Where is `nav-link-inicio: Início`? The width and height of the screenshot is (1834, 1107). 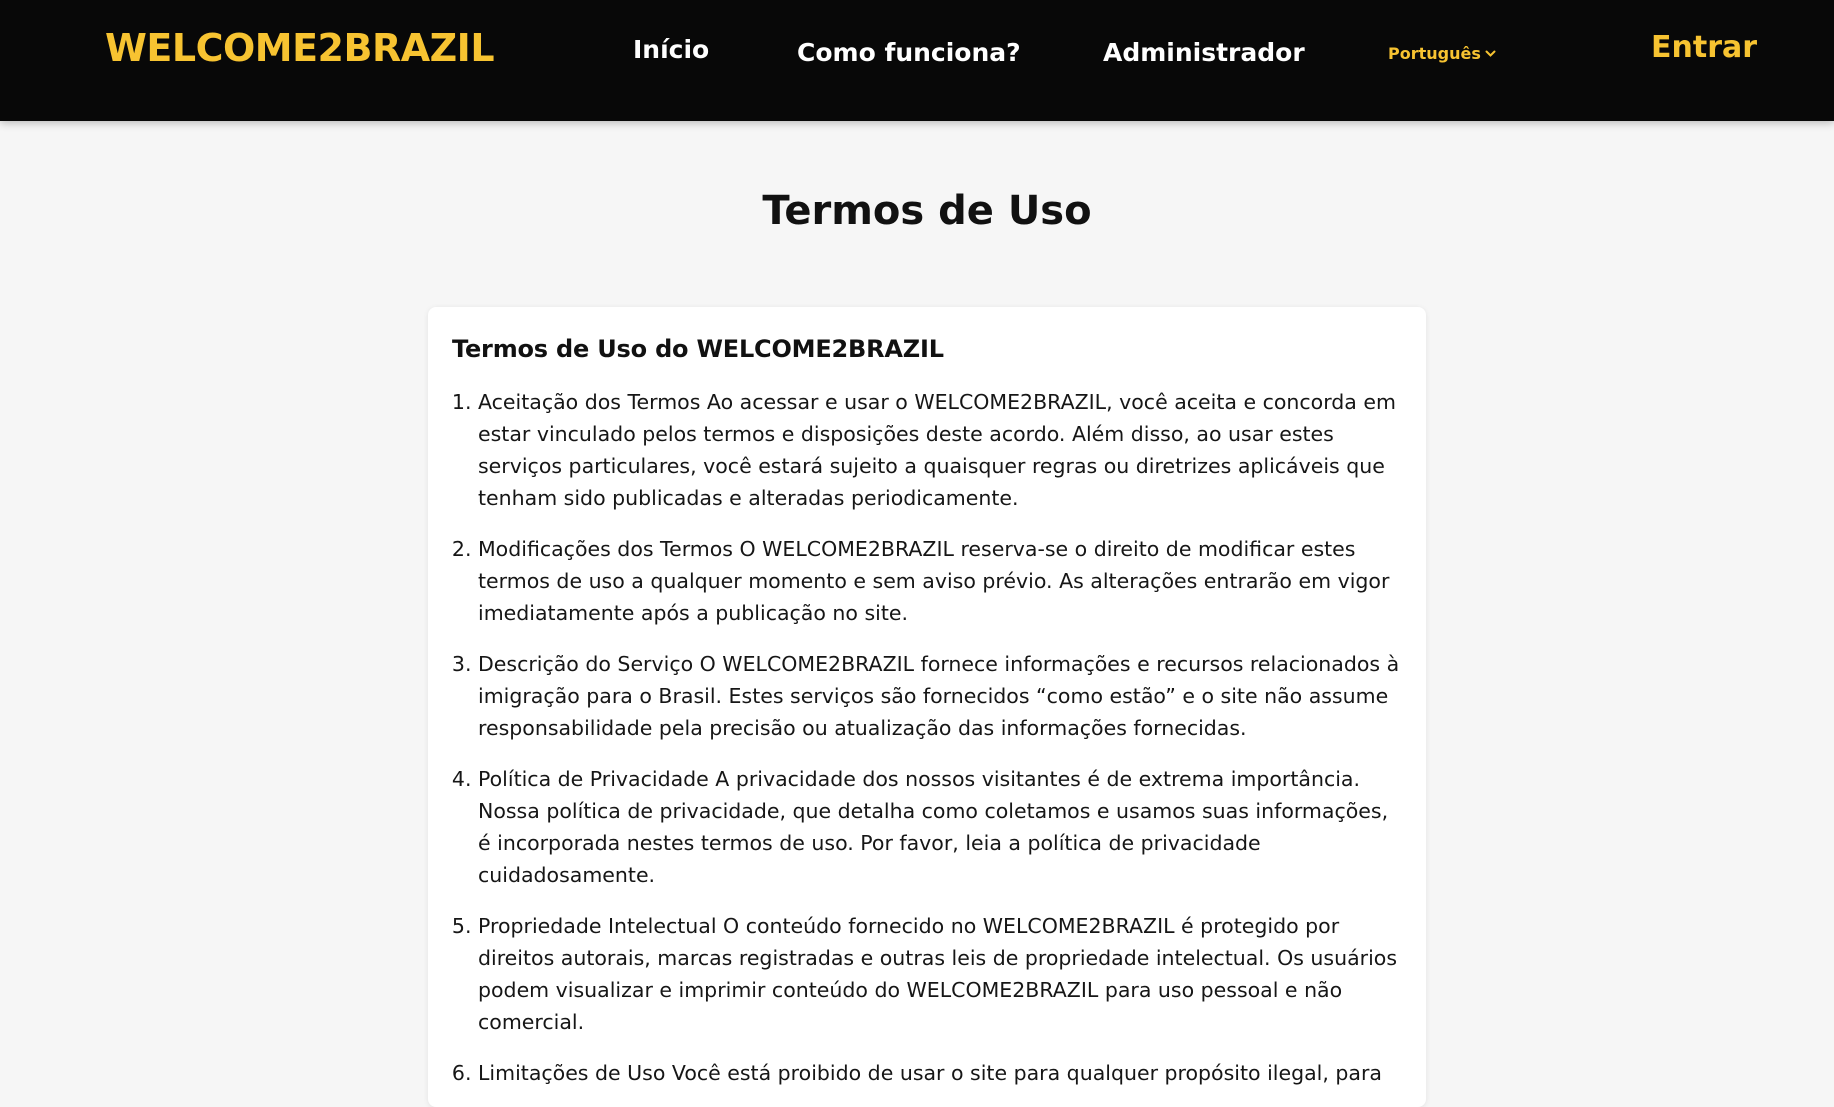
nav-link-inicio: Início is located at coordinates (671, 49).